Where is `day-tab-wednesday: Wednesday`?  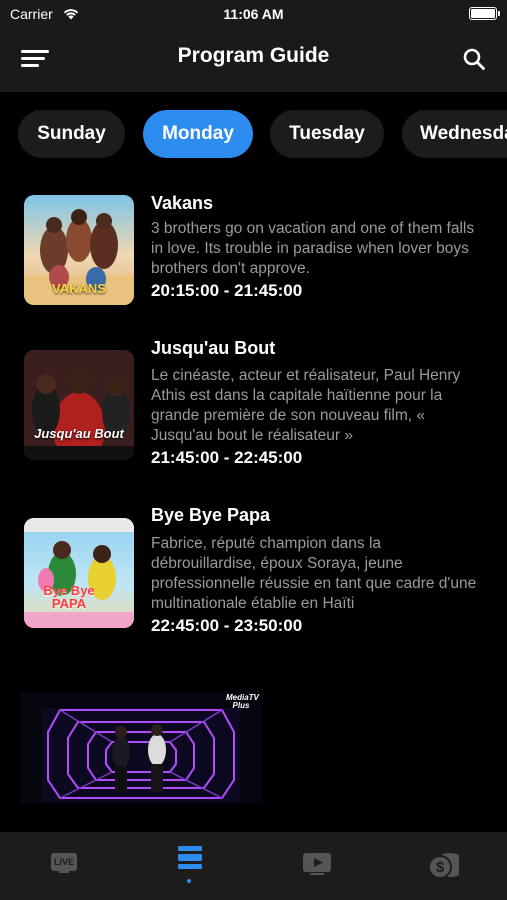
day-tab-wednesday: Wednesday is located at coordinates (454, 134).